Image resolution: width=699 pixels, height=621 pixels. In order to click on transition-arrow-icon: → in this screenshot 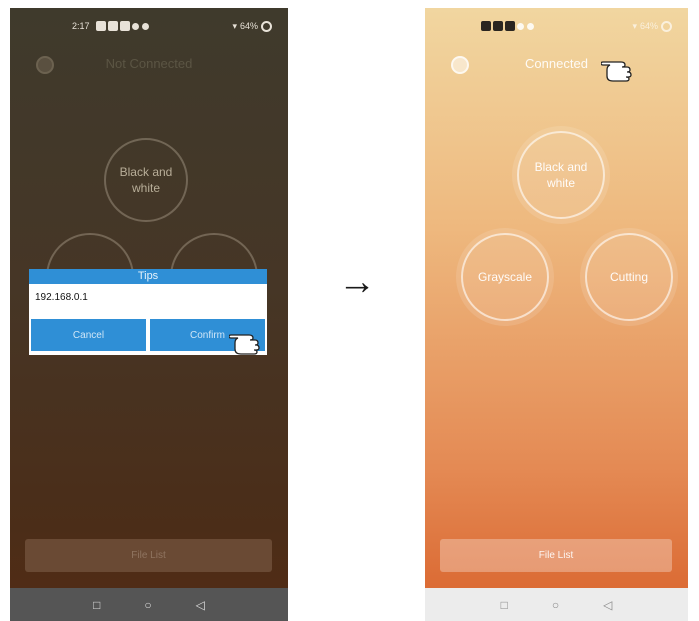, I will do `click(357, 282)`.